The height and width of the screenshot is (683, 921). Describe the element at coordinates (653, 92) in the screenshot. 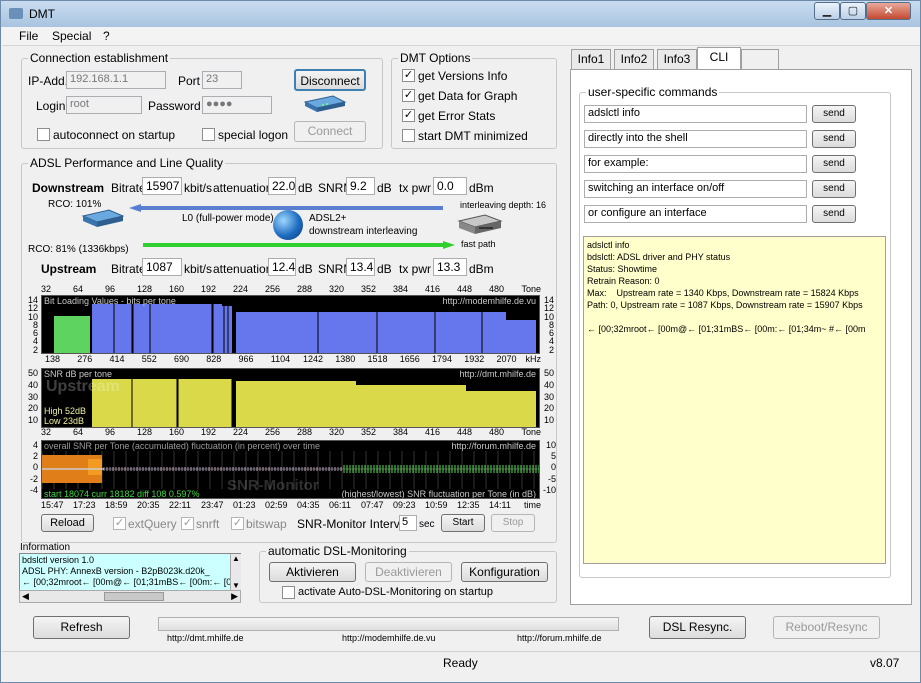

I see `cli-group-label: user-specific commands` at that location.